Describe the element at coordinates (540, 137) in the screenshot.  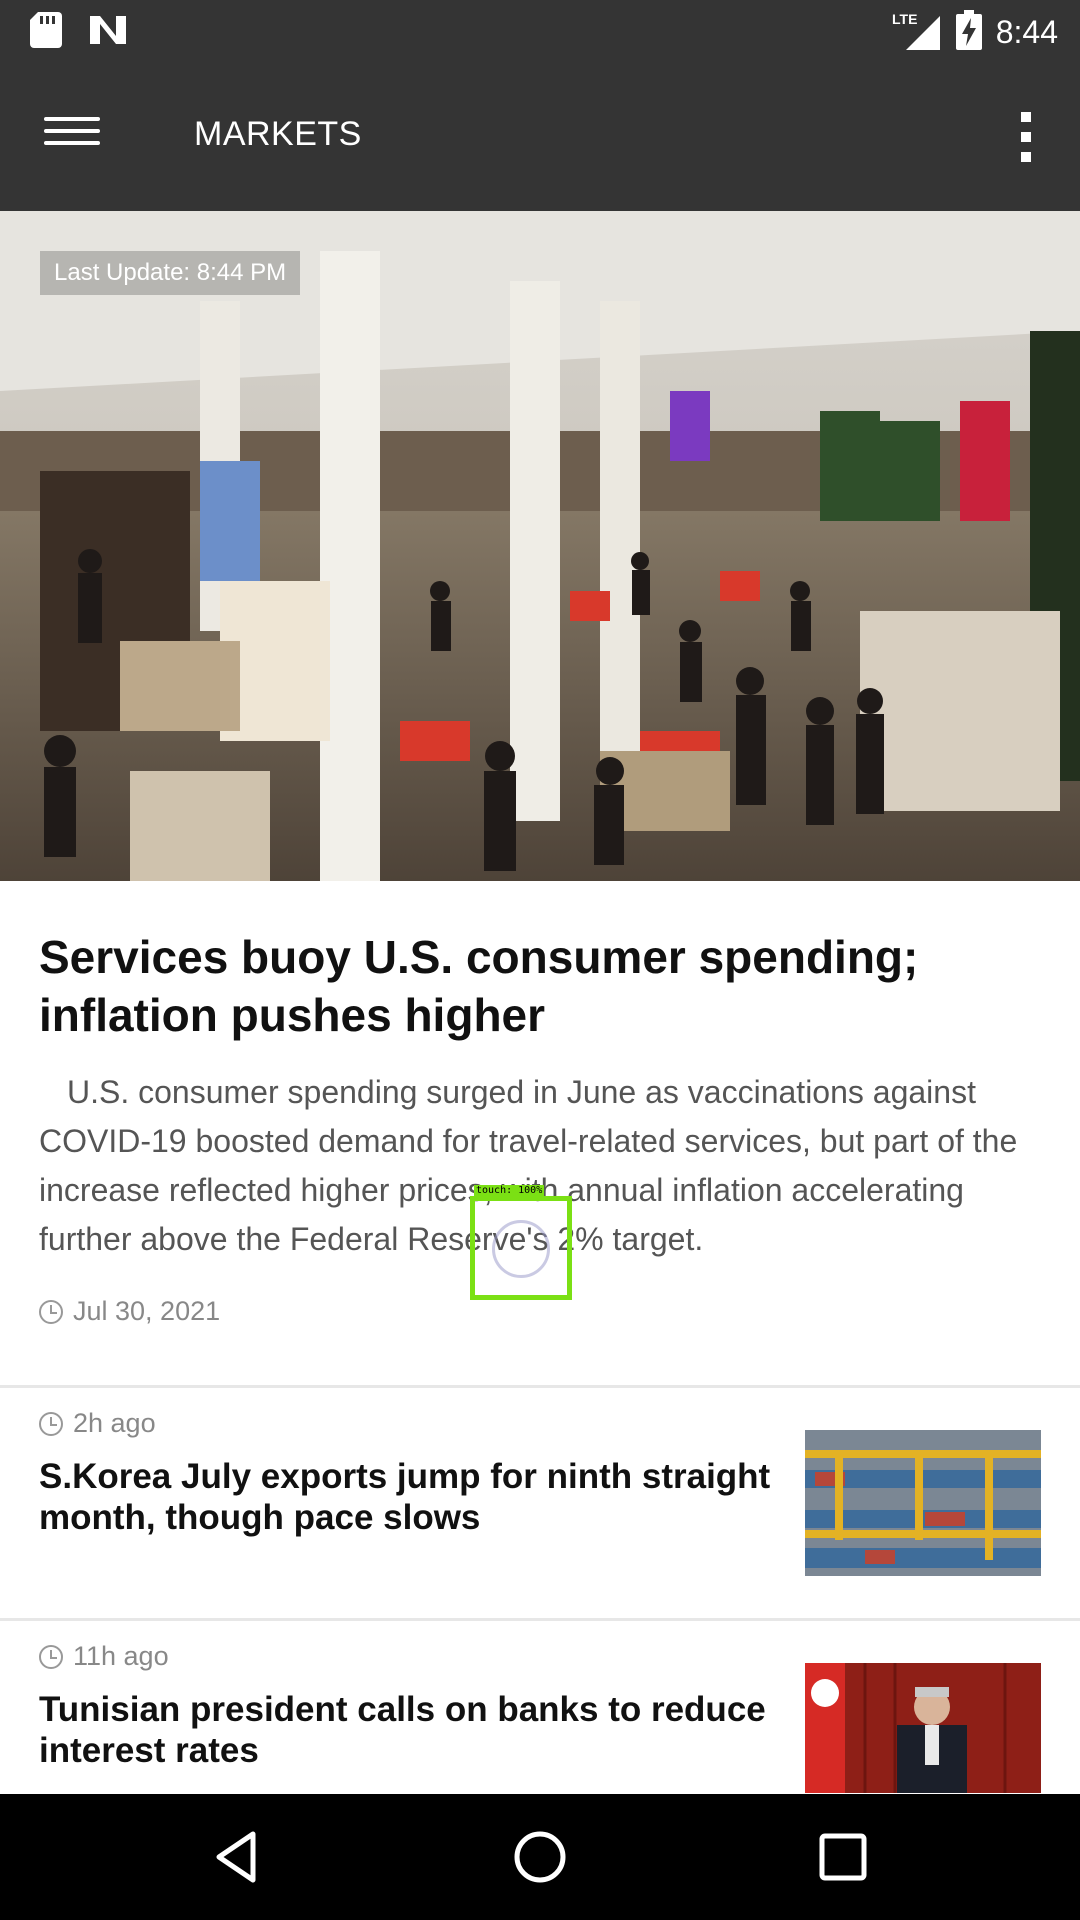
I see `app-bar: MARKETS` at that location.